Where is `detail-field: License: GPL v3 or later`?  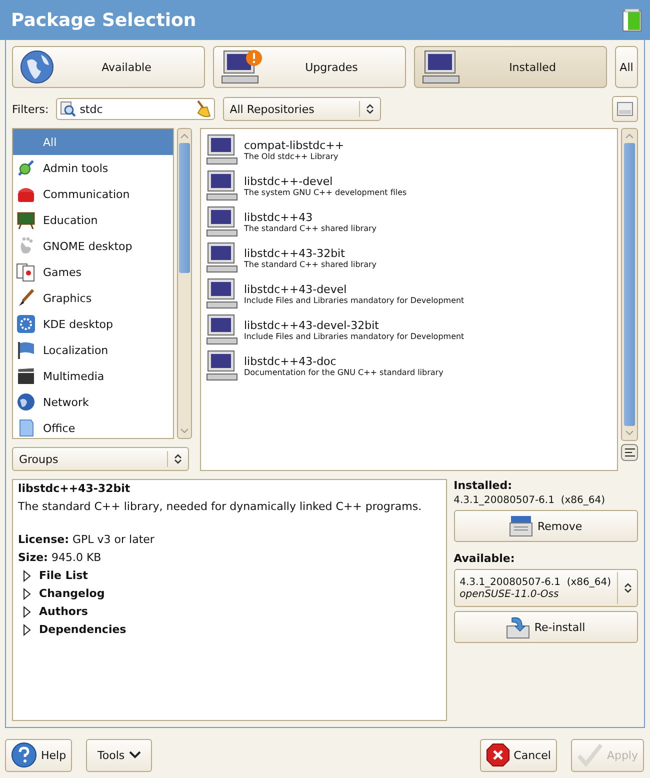 detail-field: License: GPL v3 or later is located at coordinates (229, 539).